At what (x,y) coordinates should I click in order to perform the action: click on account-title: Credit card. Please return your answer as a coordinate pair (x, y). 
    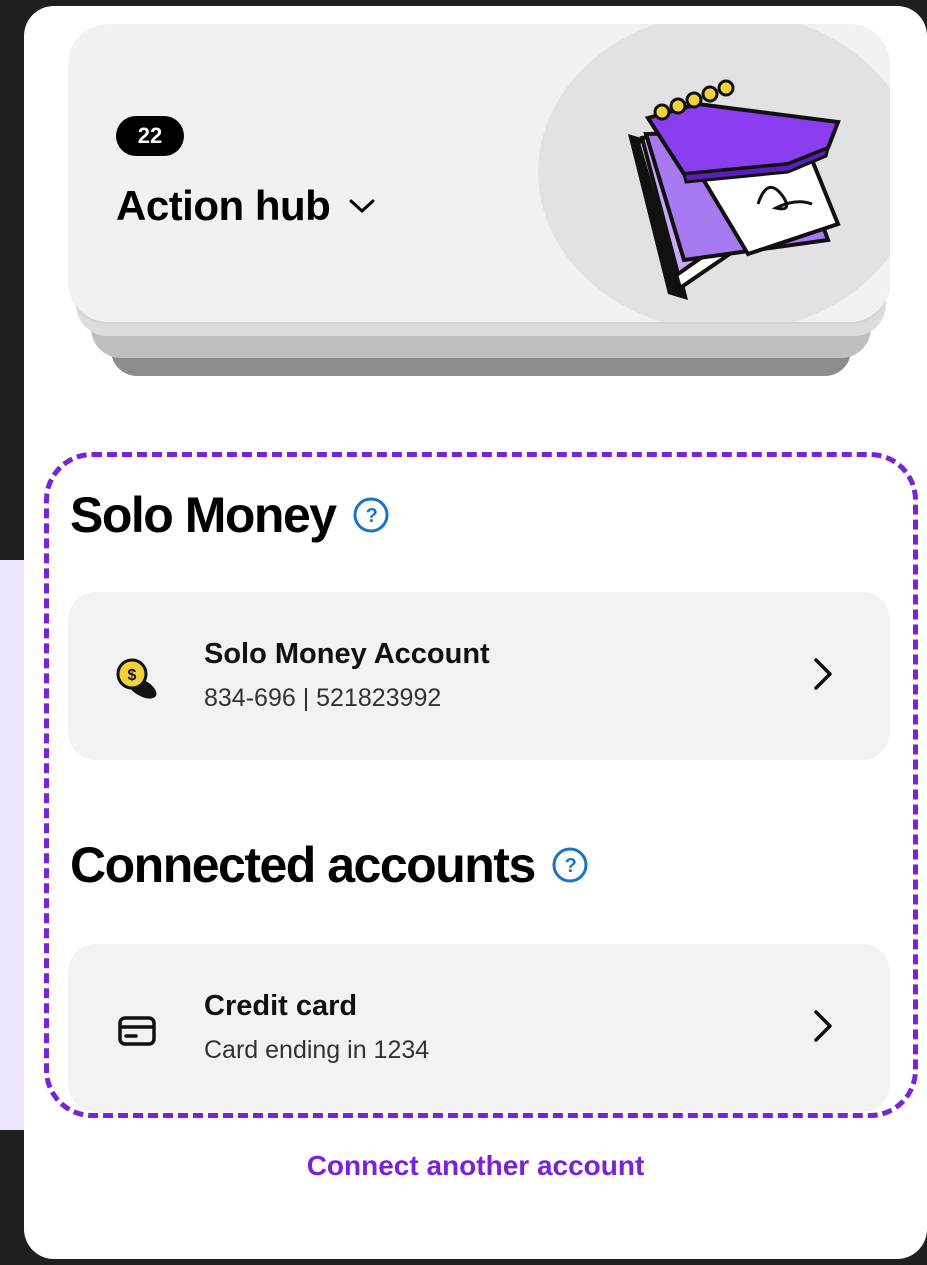
    Looking at the image, I should click on (281, 1006).